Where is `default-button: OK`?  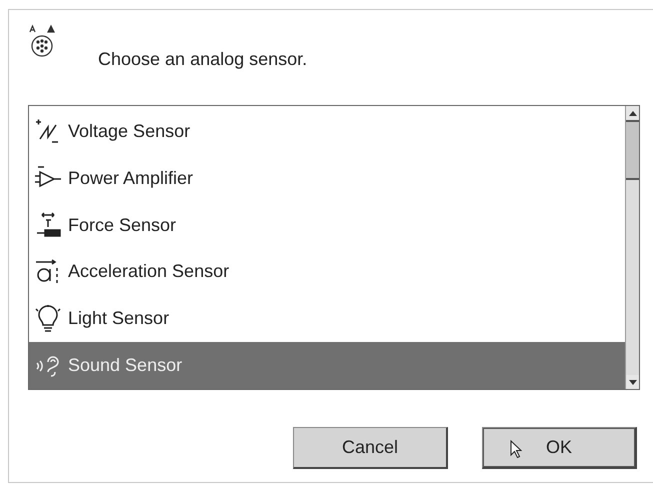 default-button: OK is located at coordinates (559, 448).